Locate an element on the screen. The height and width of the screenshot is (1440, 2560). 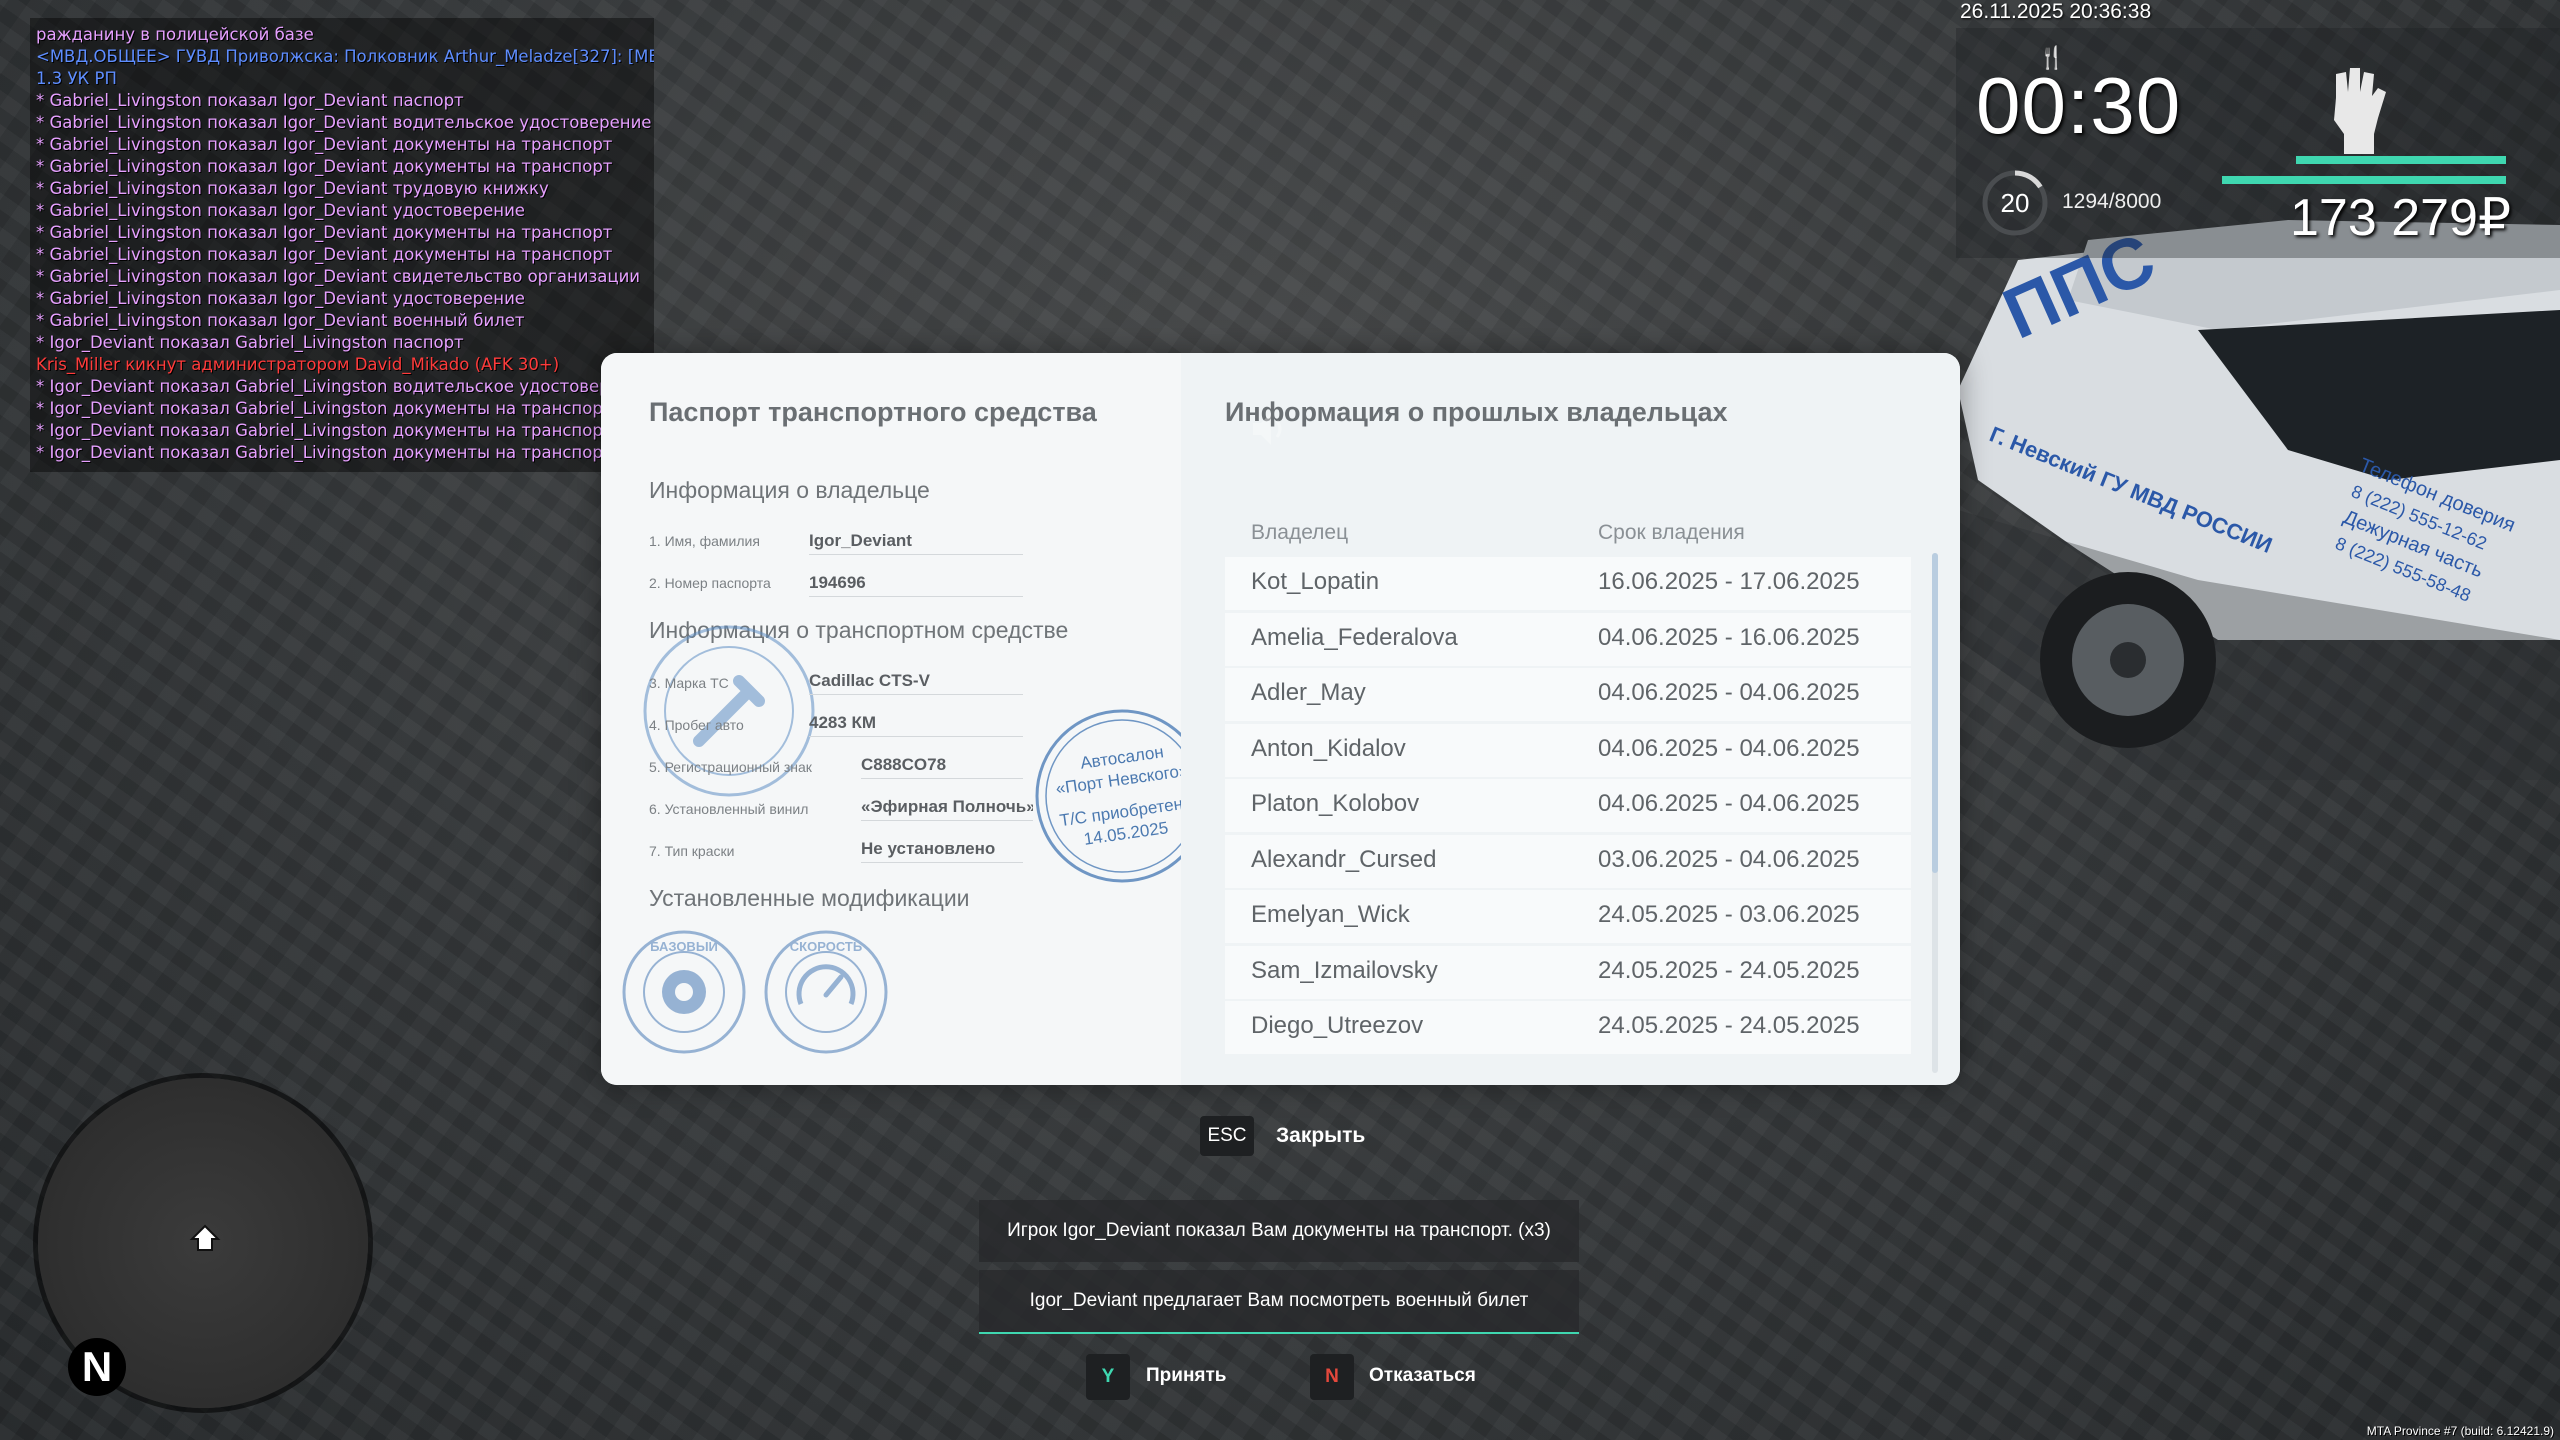
armor-bar is located at coordinates (2364, 180).